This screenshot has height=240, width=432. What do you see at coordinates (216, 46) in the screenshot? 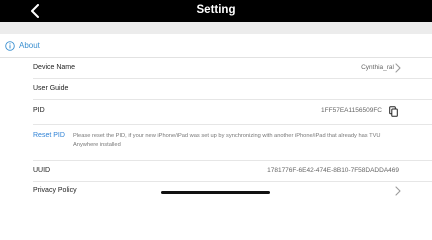
I see `about-section-header: About` at bounding box center [216, 46].